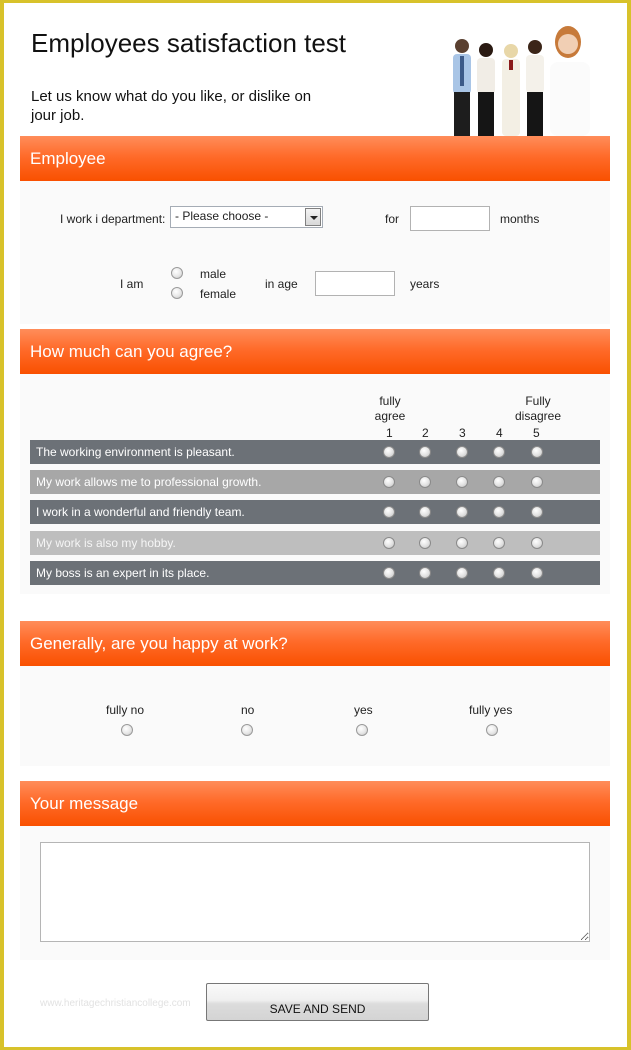 The width and height of the screenshot is (631, 1050). Describe the element at coordinates (315, 803) in the screenshot. I see `section-header-message: Your message` at that location.